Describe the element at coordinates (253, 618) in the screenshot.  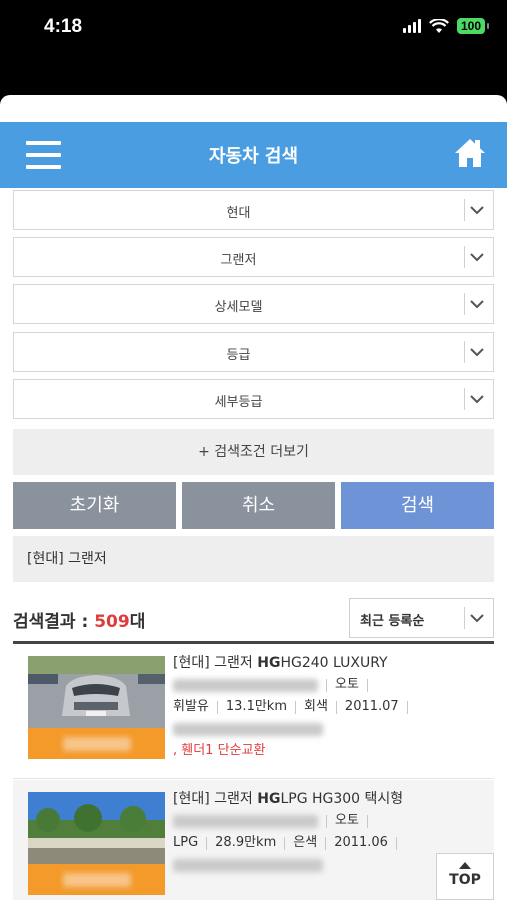
I see `result-header: 검색결과 : 509대 최근 등록순` at that location.